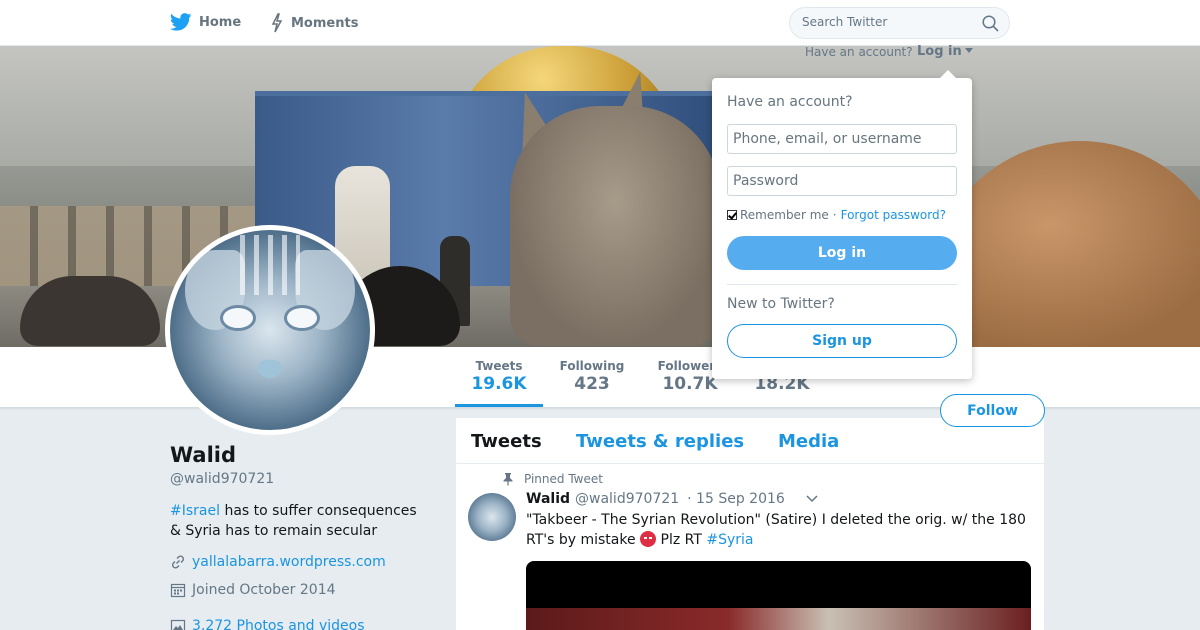 Image resolution: width=1200 pixels, height=630 pixels. What do you see at coordinates (499, 384) in the screenshot?
I see `stat-tweets-value: 19.6K` at bounding box center [499, 384].